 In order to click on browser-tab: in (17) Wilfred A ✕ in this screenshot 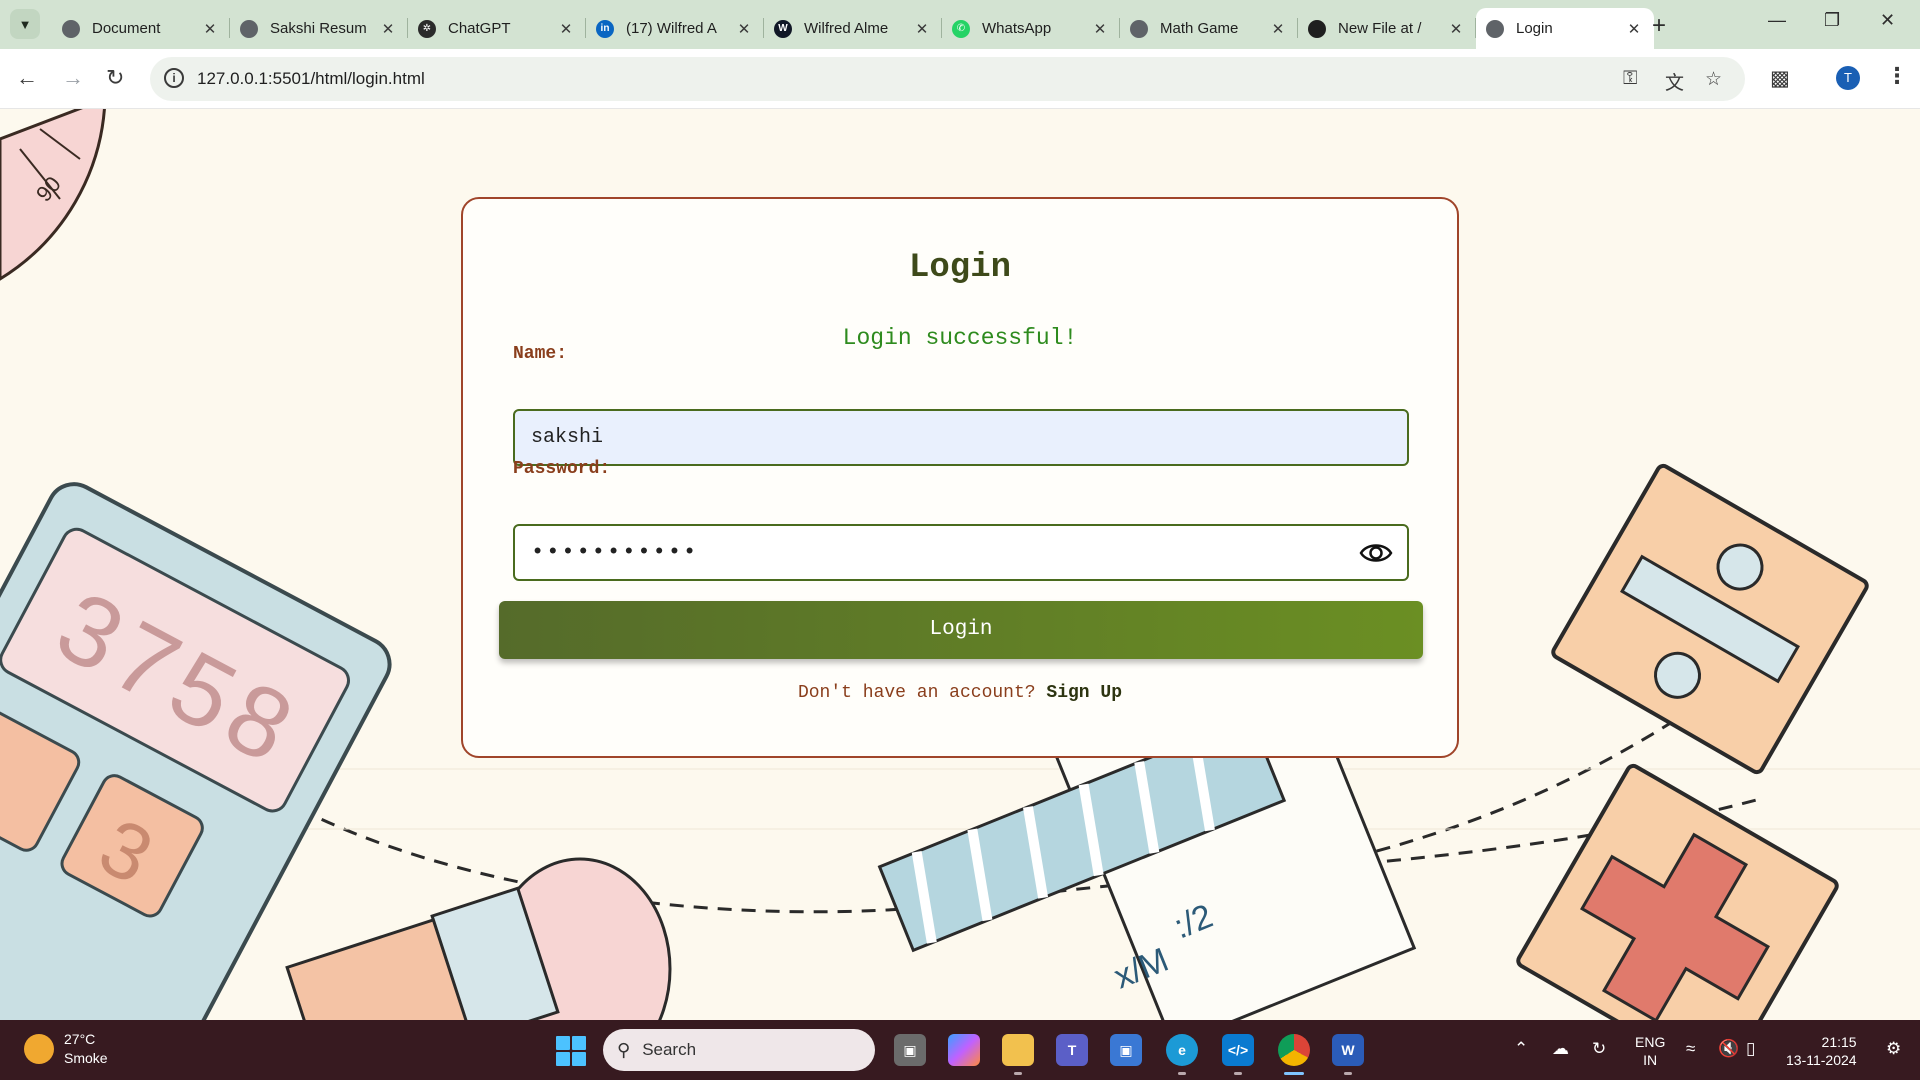, I will do `click(675, 28)`.